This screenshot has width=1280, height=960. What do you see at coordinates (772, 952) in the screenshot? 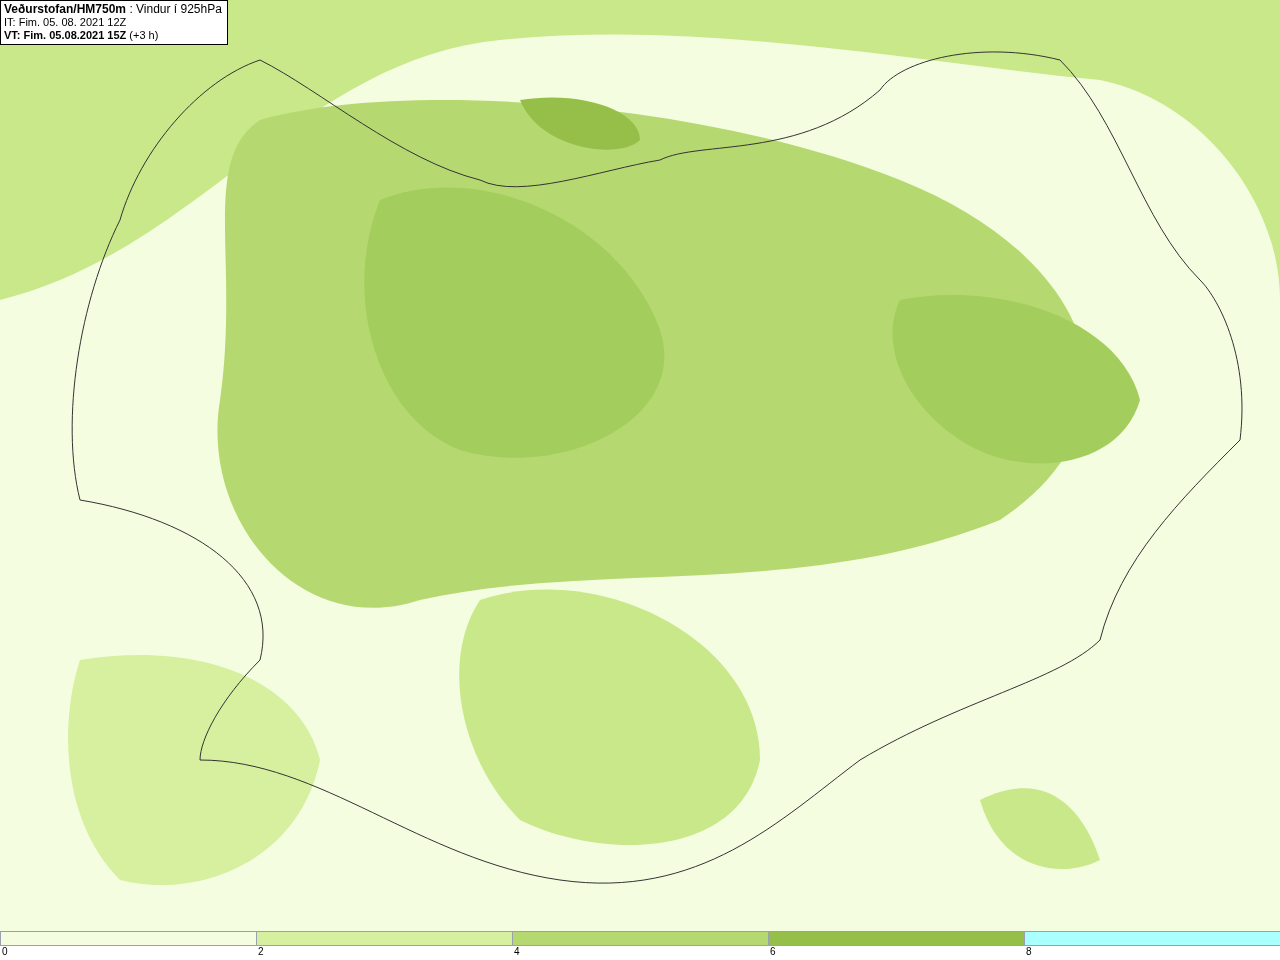
I see `legend-tick-label: 6` at bounding box center [772, 952].